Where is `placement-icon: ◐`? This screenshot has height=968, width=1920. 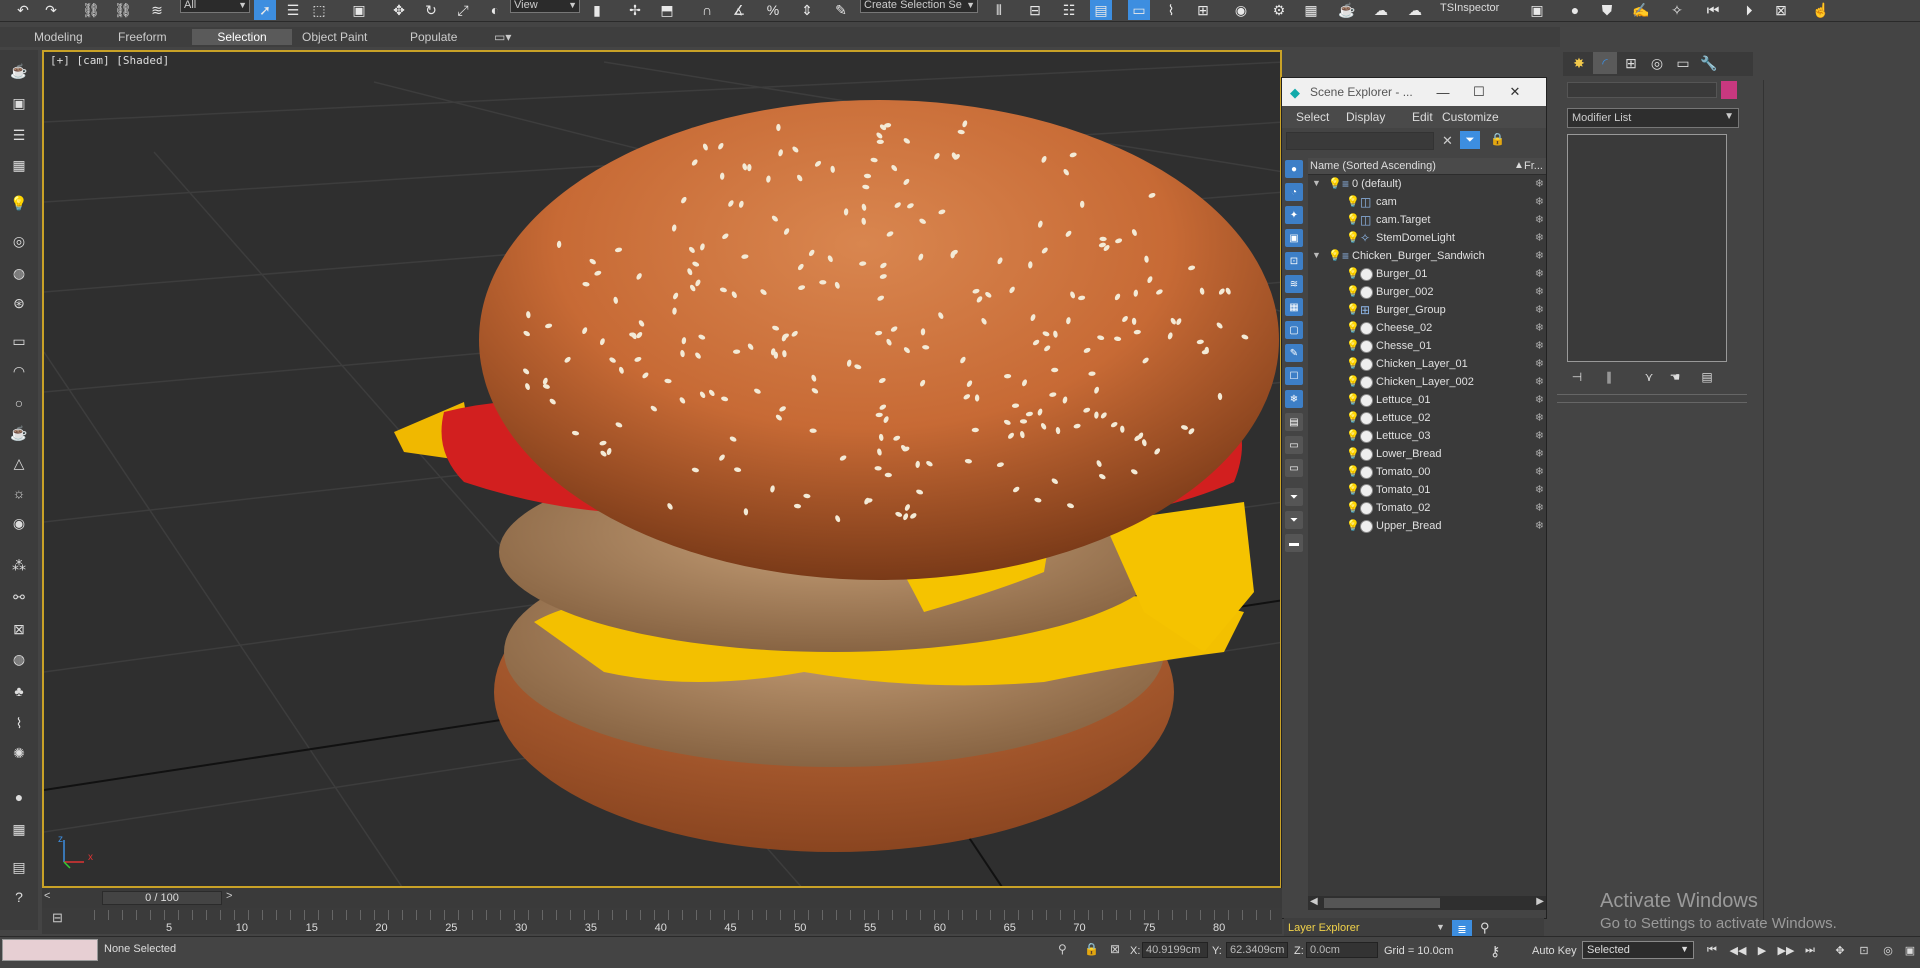 placement-icon: ◐ is located at coordinates (495, 10).